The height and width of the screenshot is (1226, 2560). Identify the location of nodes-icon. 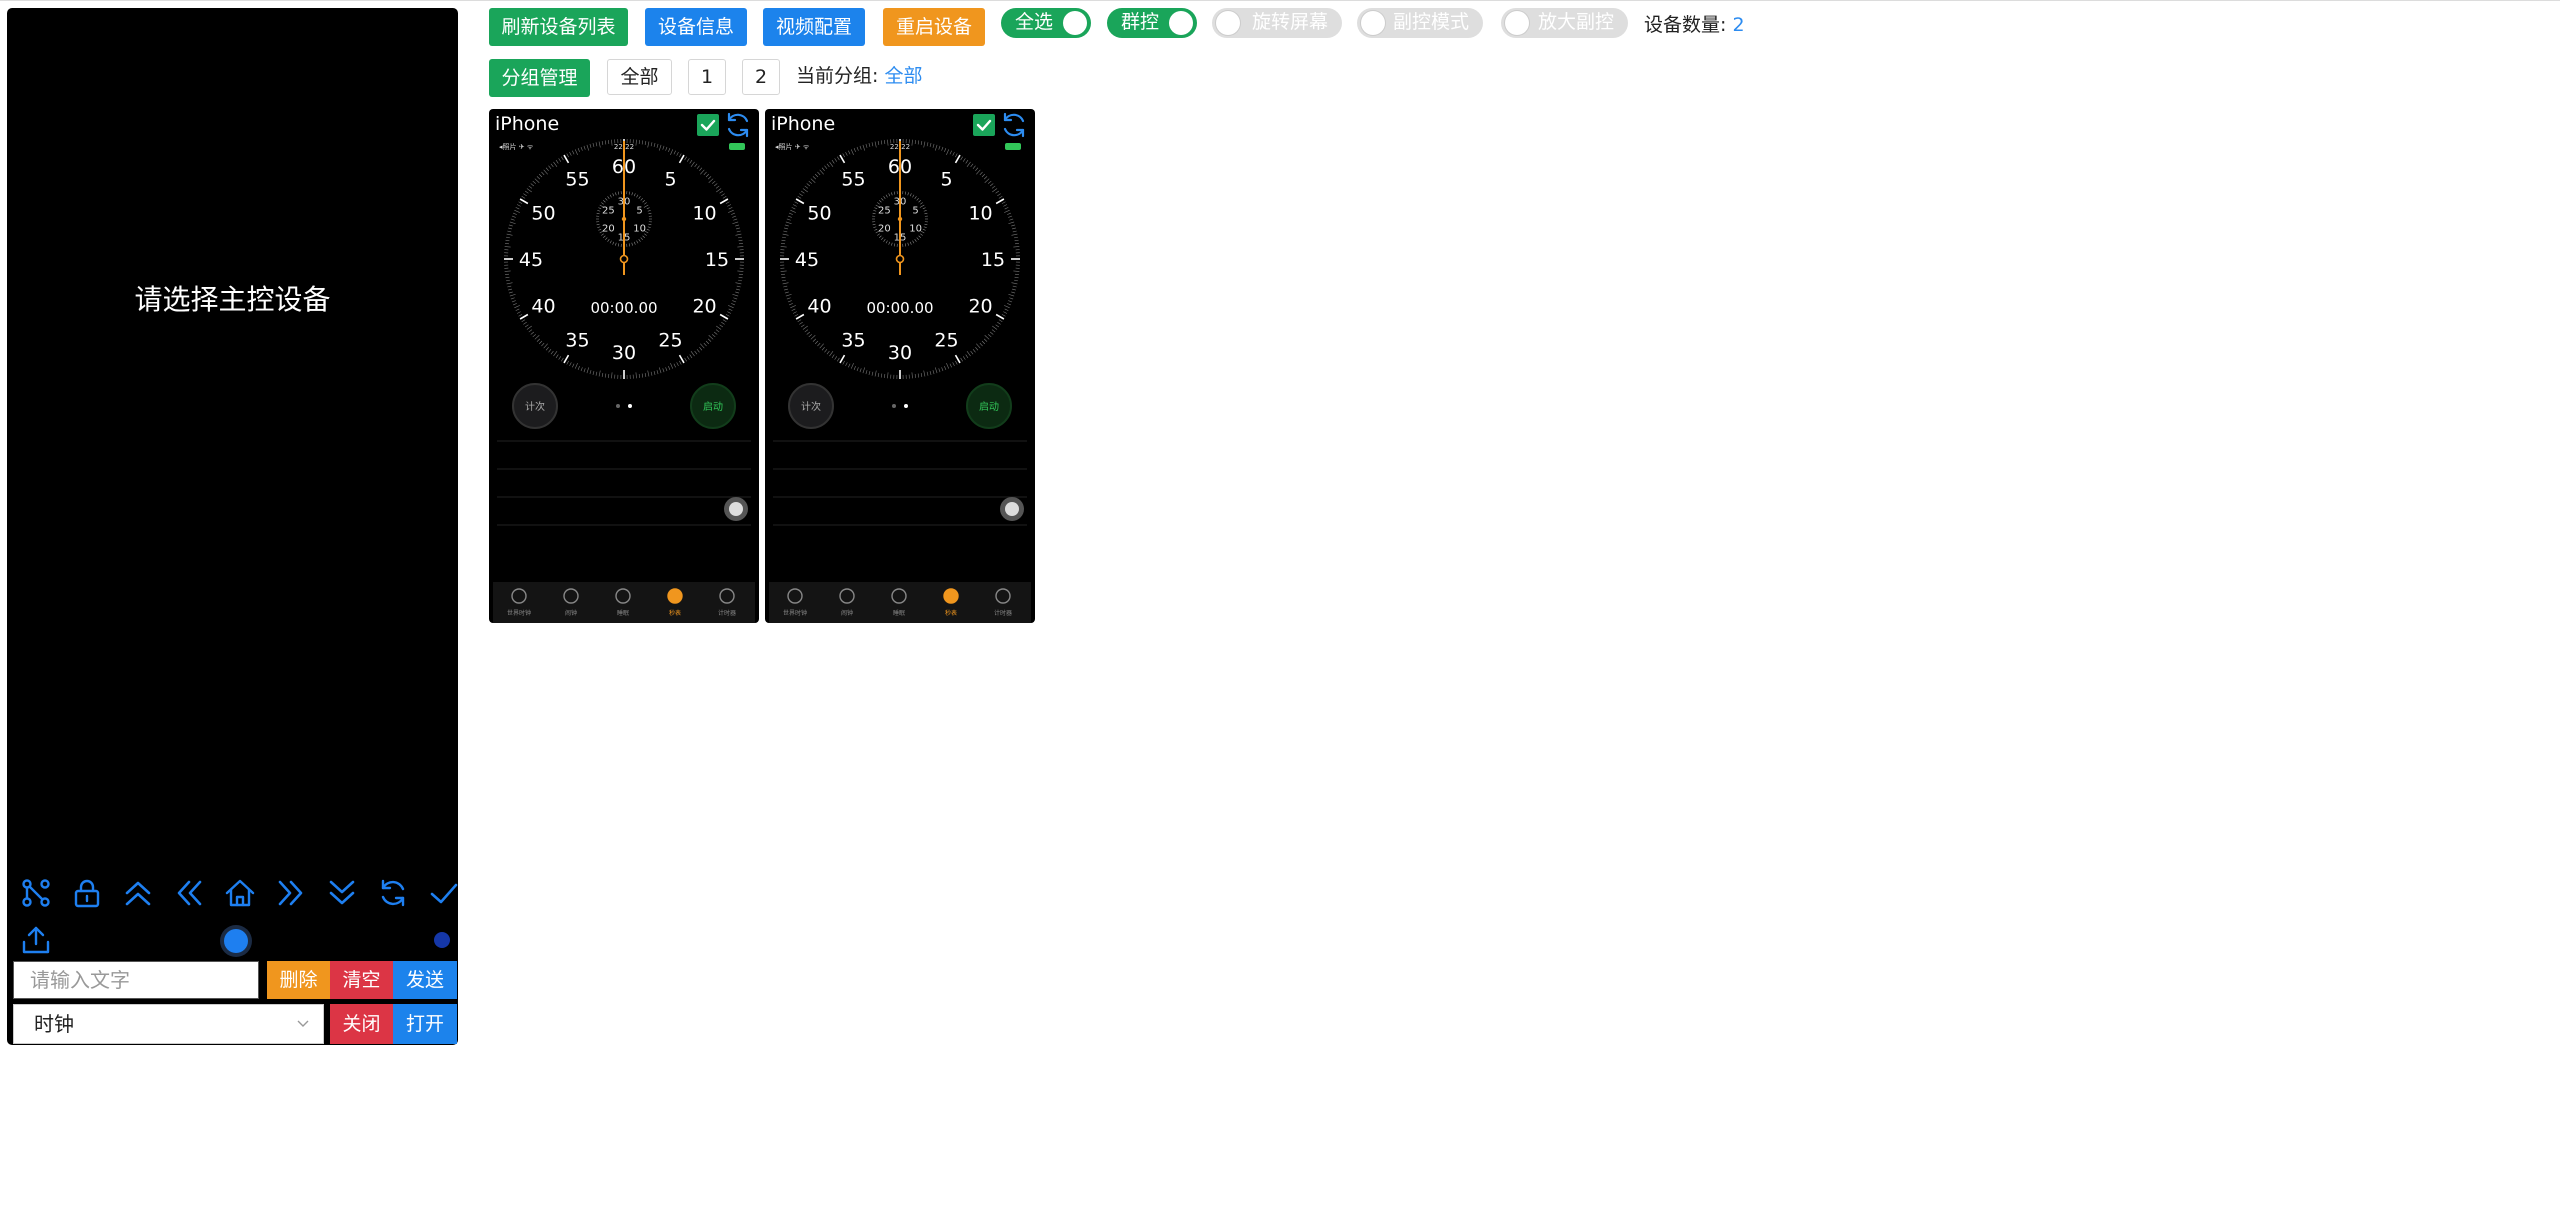
(36, 893).